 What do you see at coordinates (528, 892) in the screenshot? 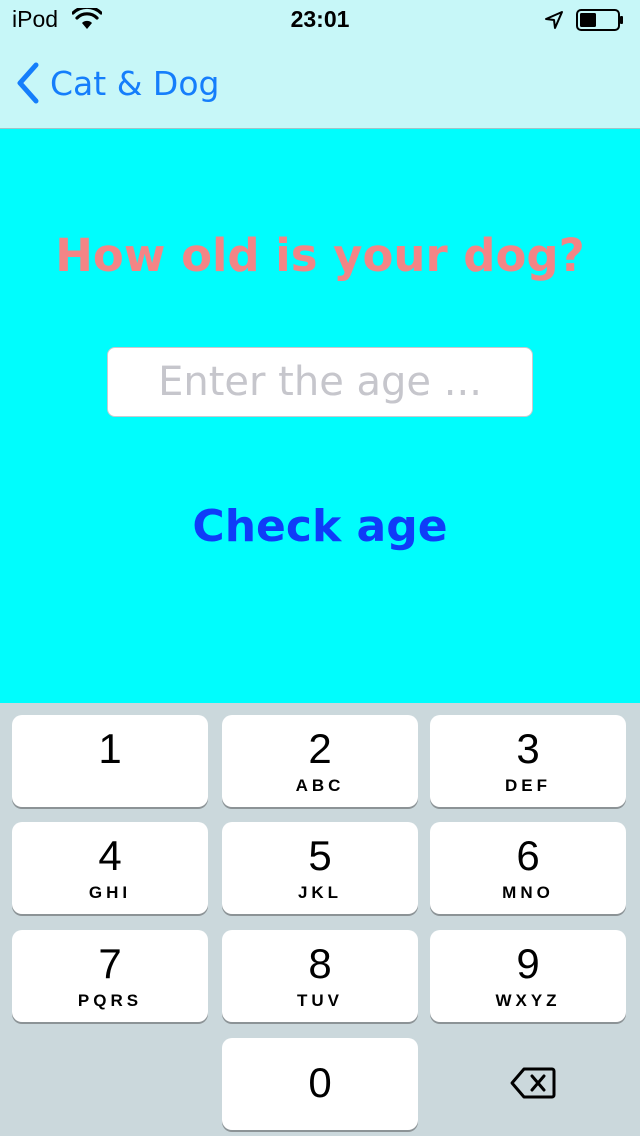
I see `key-letters: MNO` at bounding box center [528, 892].